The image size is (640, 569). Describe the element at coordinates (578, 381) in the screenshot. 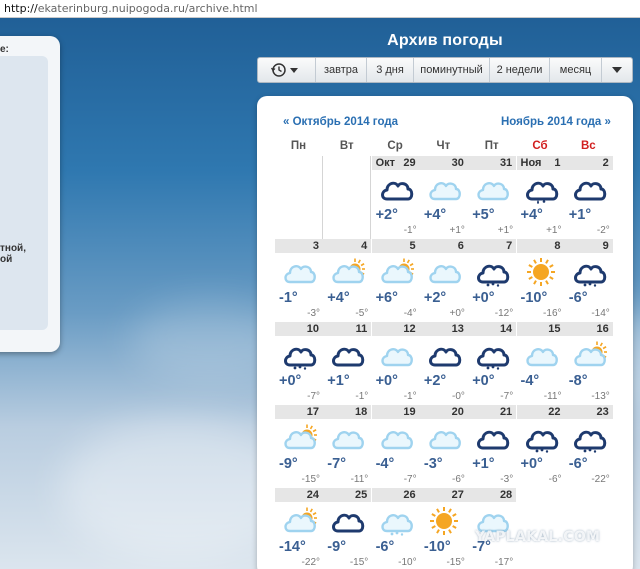

I see `temp-max: -8°` at that location.